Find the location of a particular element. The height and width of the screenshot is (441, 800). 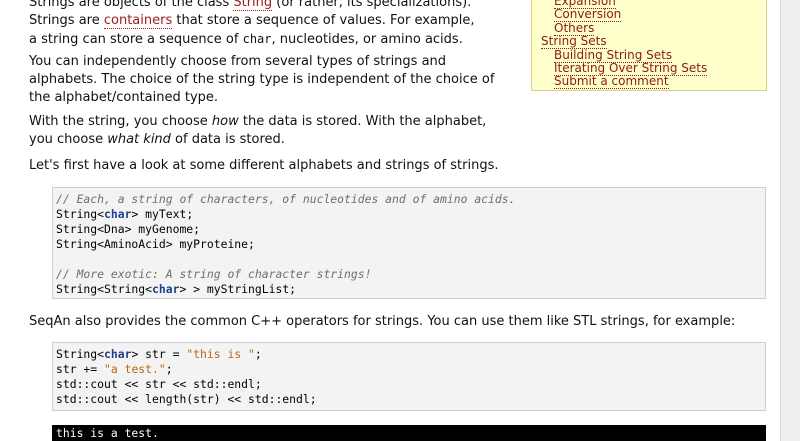

emphasis-what-kind: what kind is located at coordinates (139, 139).